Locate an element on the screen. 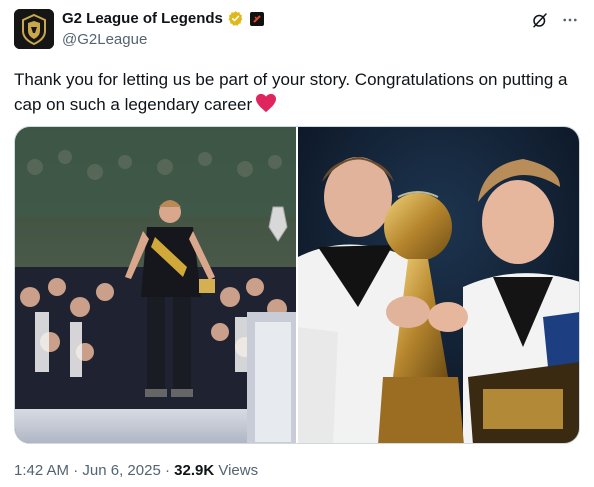  grok-icon is located at coordinates (540, 20).